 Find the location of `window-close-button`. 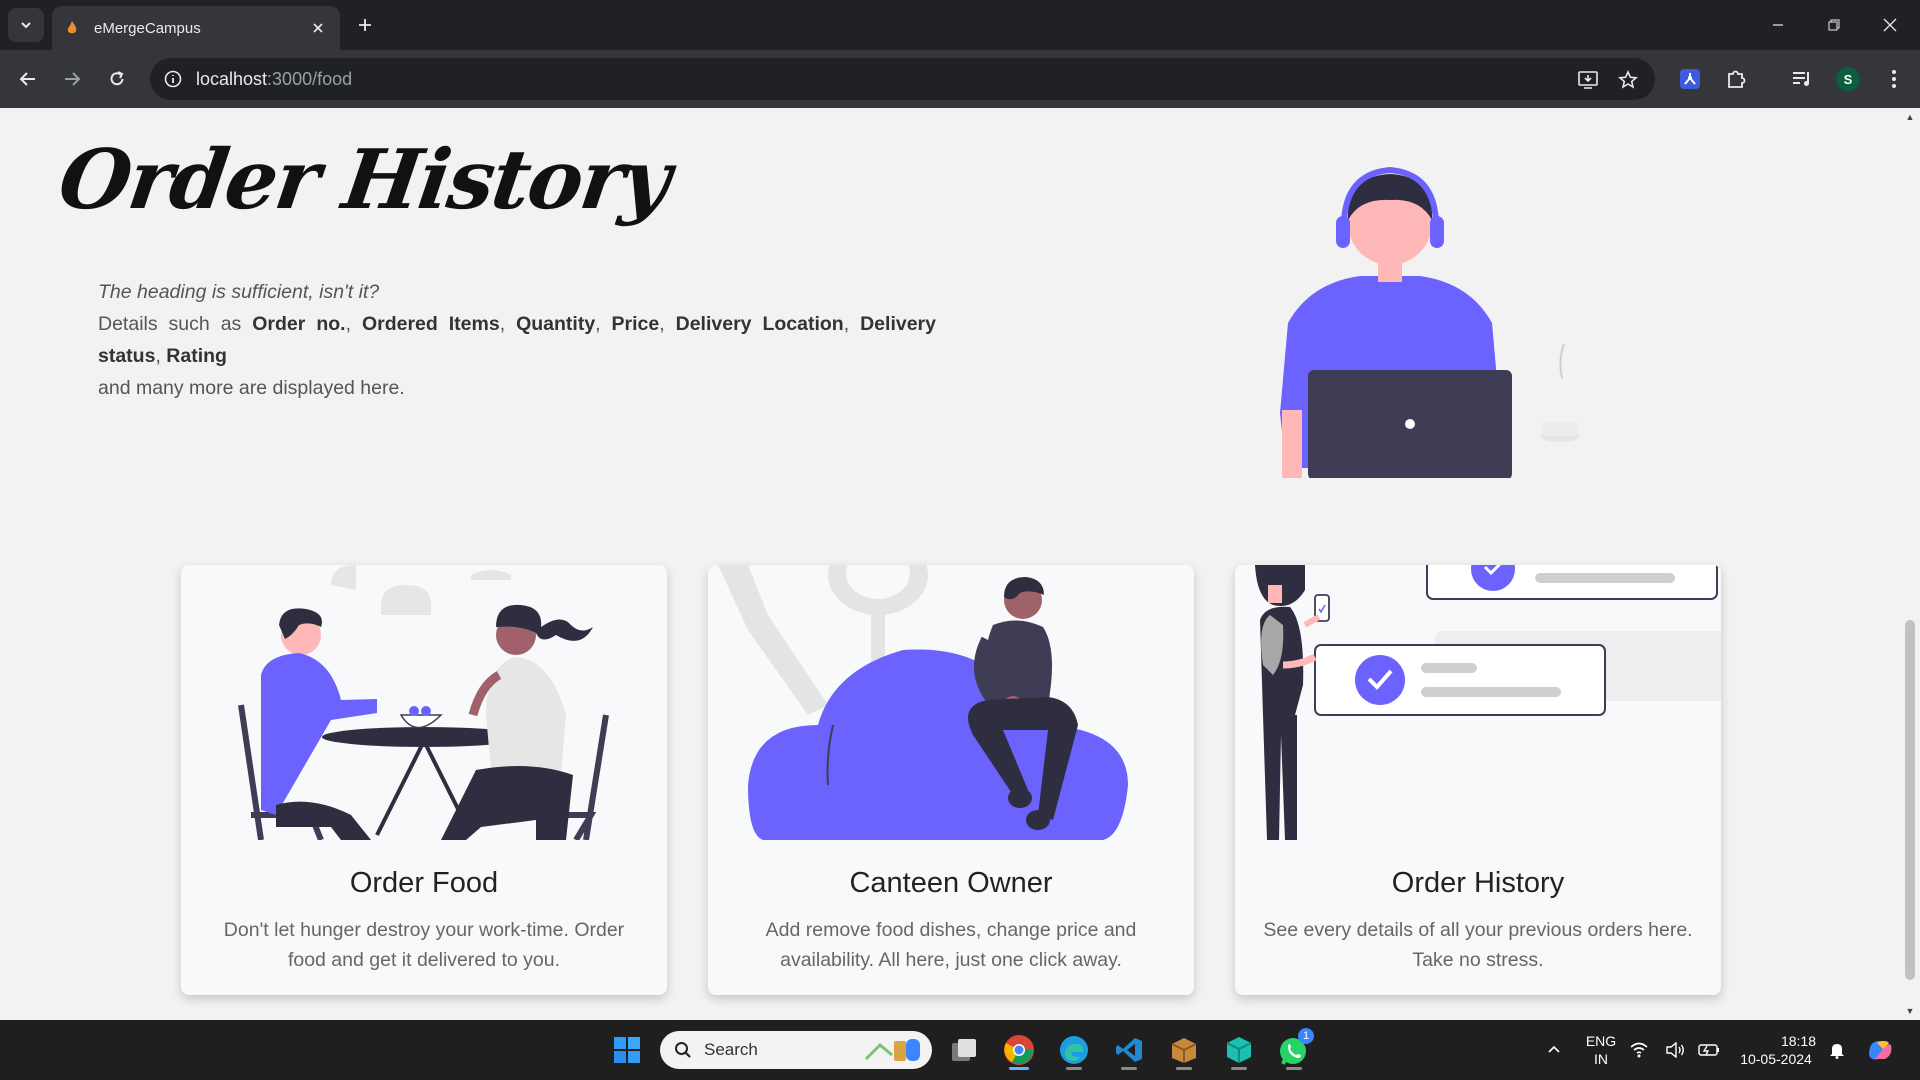

window-close-button is located at coordinates (1890, 25).